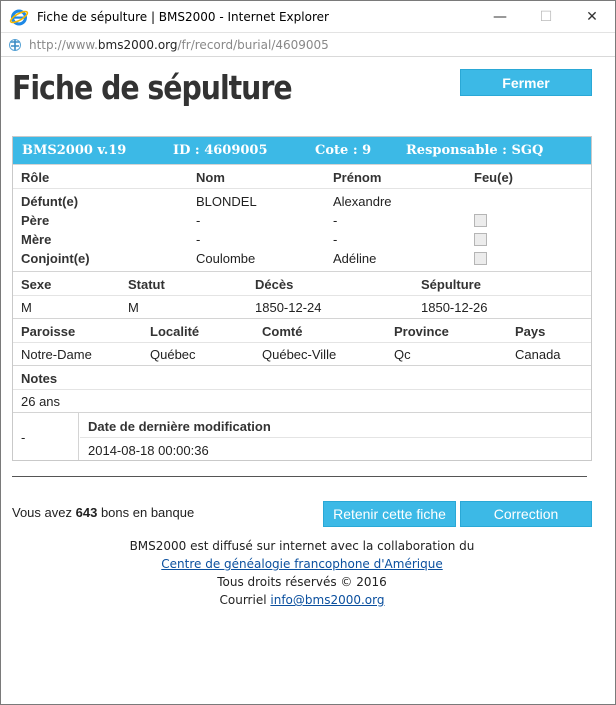  What do you see at coordinates (50, 201) in the screenshot?
I see `role-label: Défunt(e)` at bounding box center [50, 201].